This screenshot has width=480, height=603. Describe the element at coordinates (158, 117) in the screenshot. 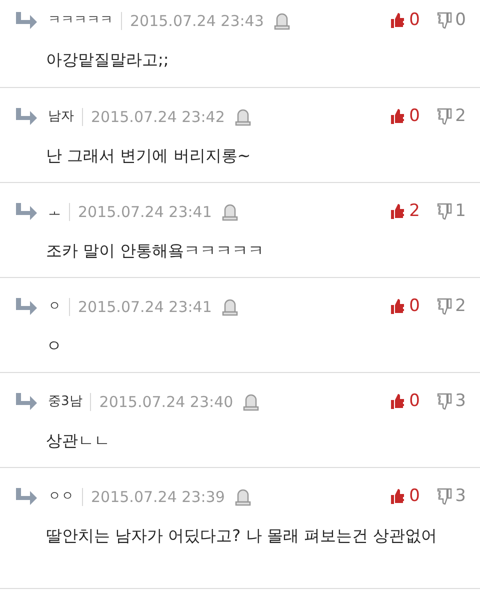

I see `comment-date: 2015.07.24 23:42` at that location.